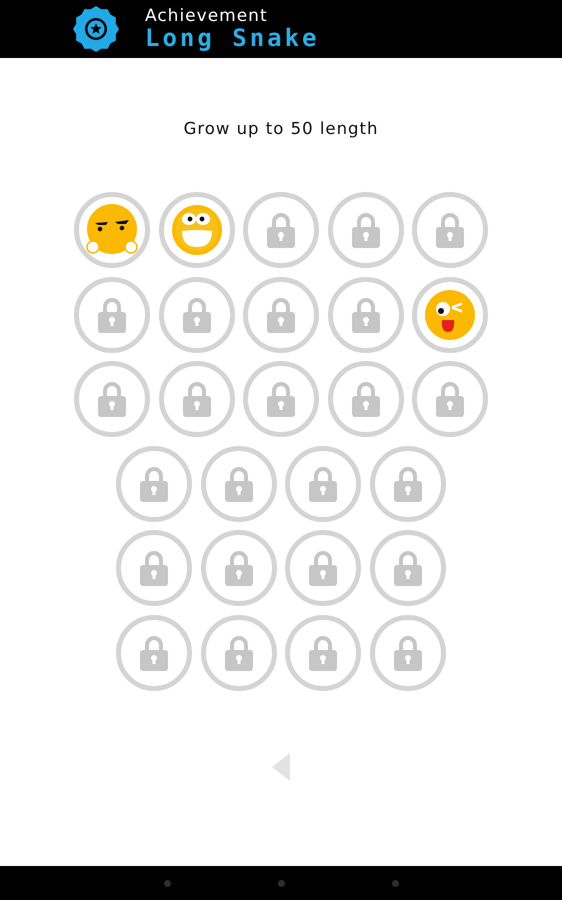 The width and height of the screenshot is (562, 900). What do you see at coordinates (112, 230) in the screenshot?
I see `smug-face-icon` at bounding box center [112, 230].